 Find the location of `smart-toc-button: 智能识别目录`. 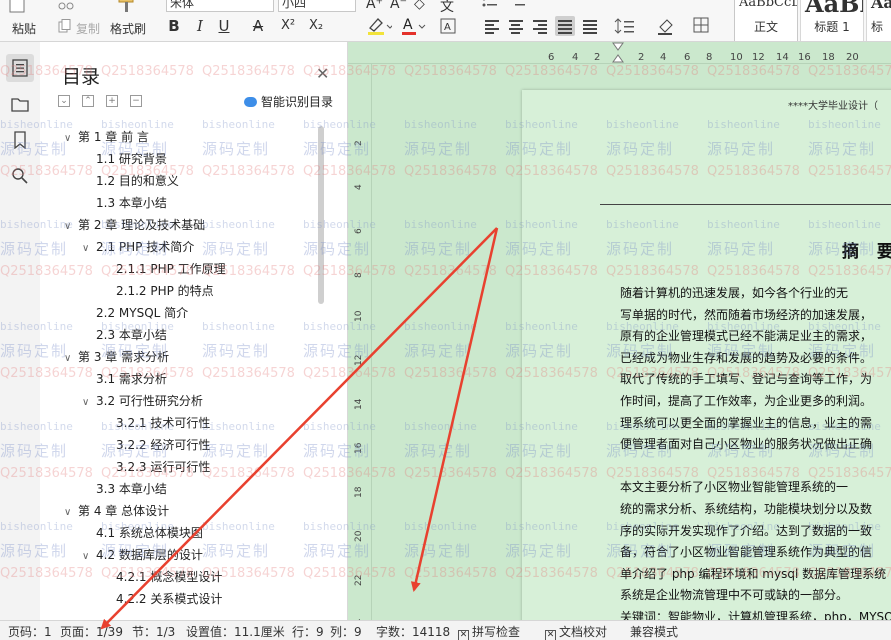

smart-toc-button: 智能识别目录 is located at coordinates (288, 101).